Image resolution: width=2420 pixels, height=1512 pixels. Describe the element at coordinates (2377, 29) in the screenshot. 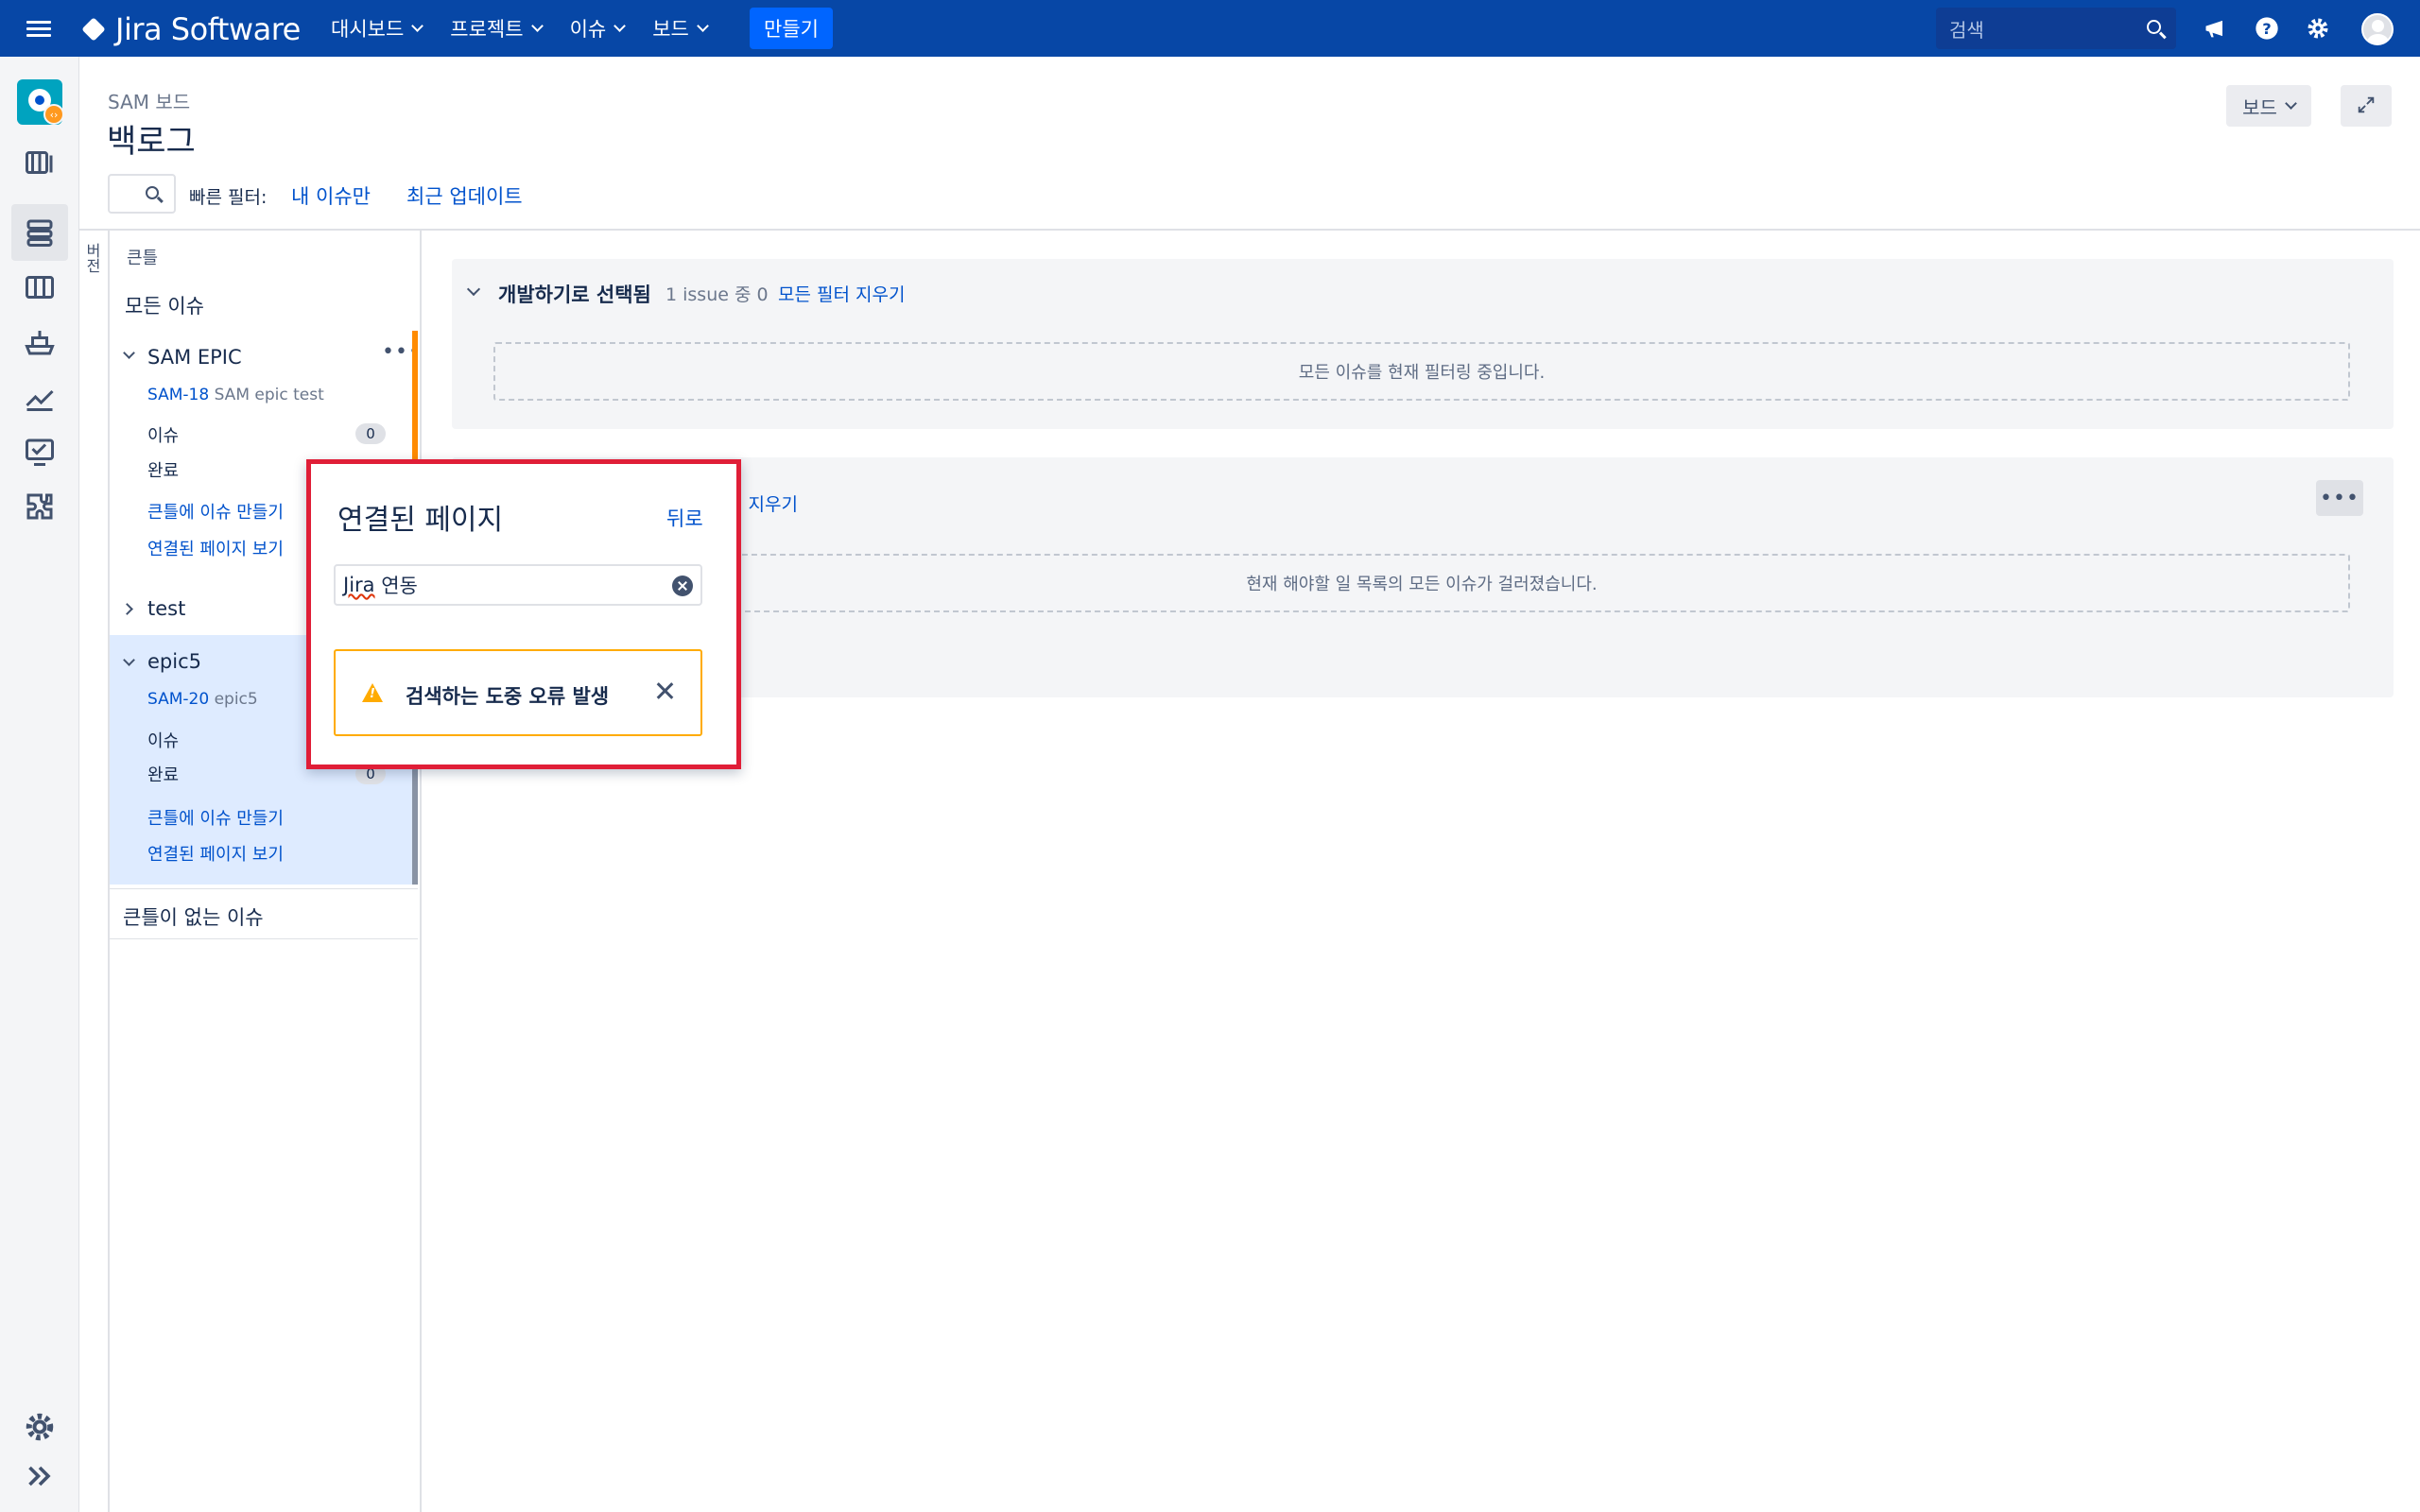

I see `user-avatar` at that location.